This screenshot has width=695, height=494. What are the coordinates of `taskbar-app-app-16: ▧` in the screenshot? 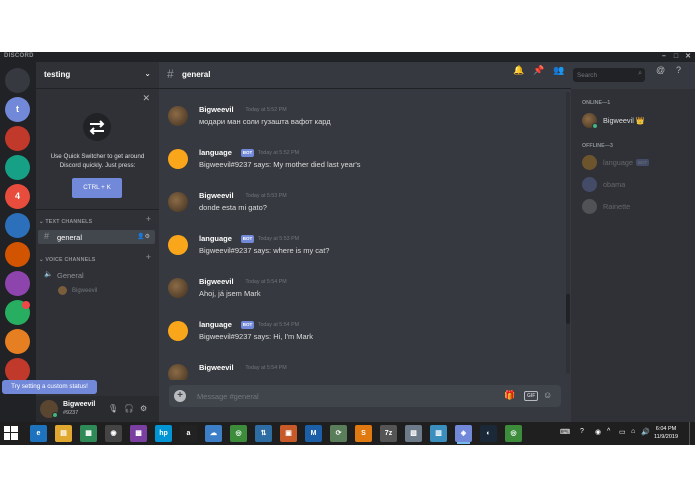 It's located at (413, 433).